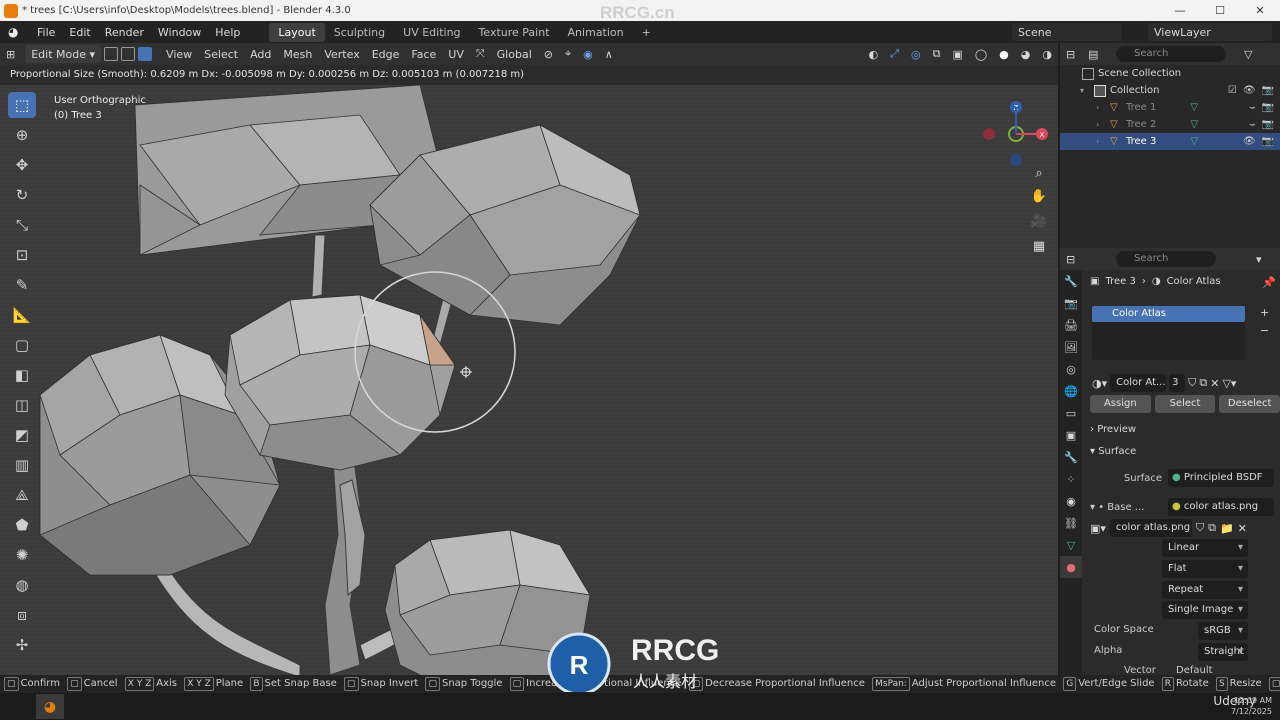  Describe the element at coordinates (63, 54) in the screenshot. I see `mode-selector: Edit Mode ▾` at that location.